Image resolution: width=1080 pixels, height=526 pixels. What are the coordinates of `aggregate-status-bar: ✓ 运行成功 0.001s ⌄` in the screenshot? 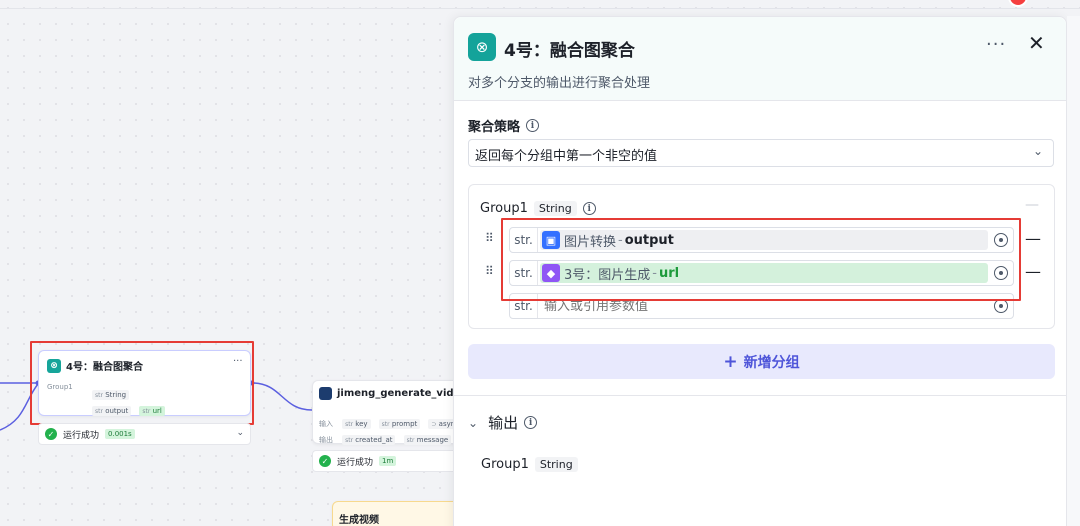 It's located at (144, 434).